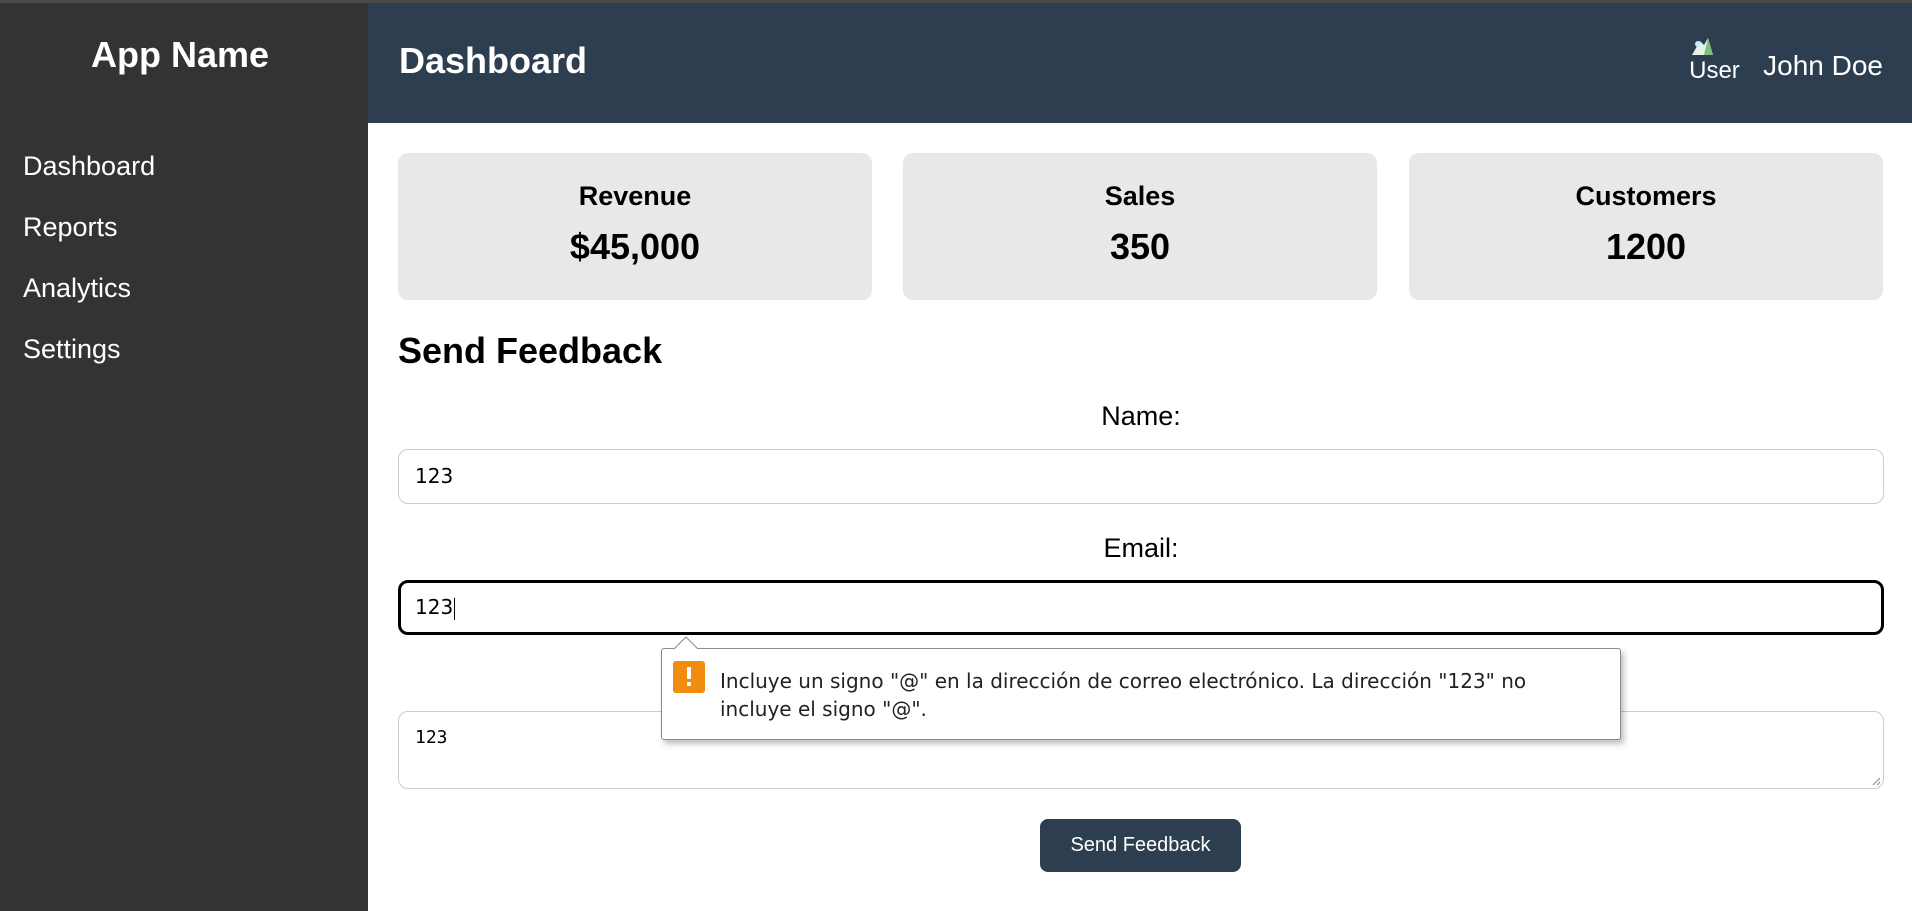 This screenshot has width=1912, height=911. Describe the element at coordinates (89, 300) in the screenshot. I see `sidebar-item-analytics: Analytics` at that location.